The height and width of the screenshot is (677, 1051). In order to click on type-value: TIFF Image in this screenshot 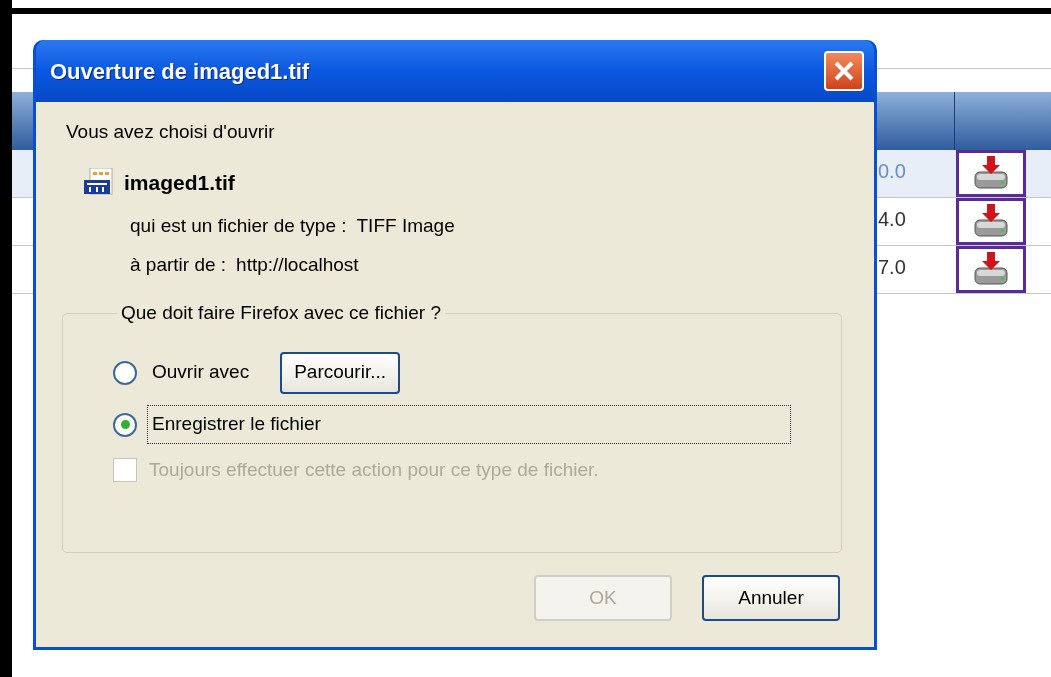, I will do `click(405, 226)`.